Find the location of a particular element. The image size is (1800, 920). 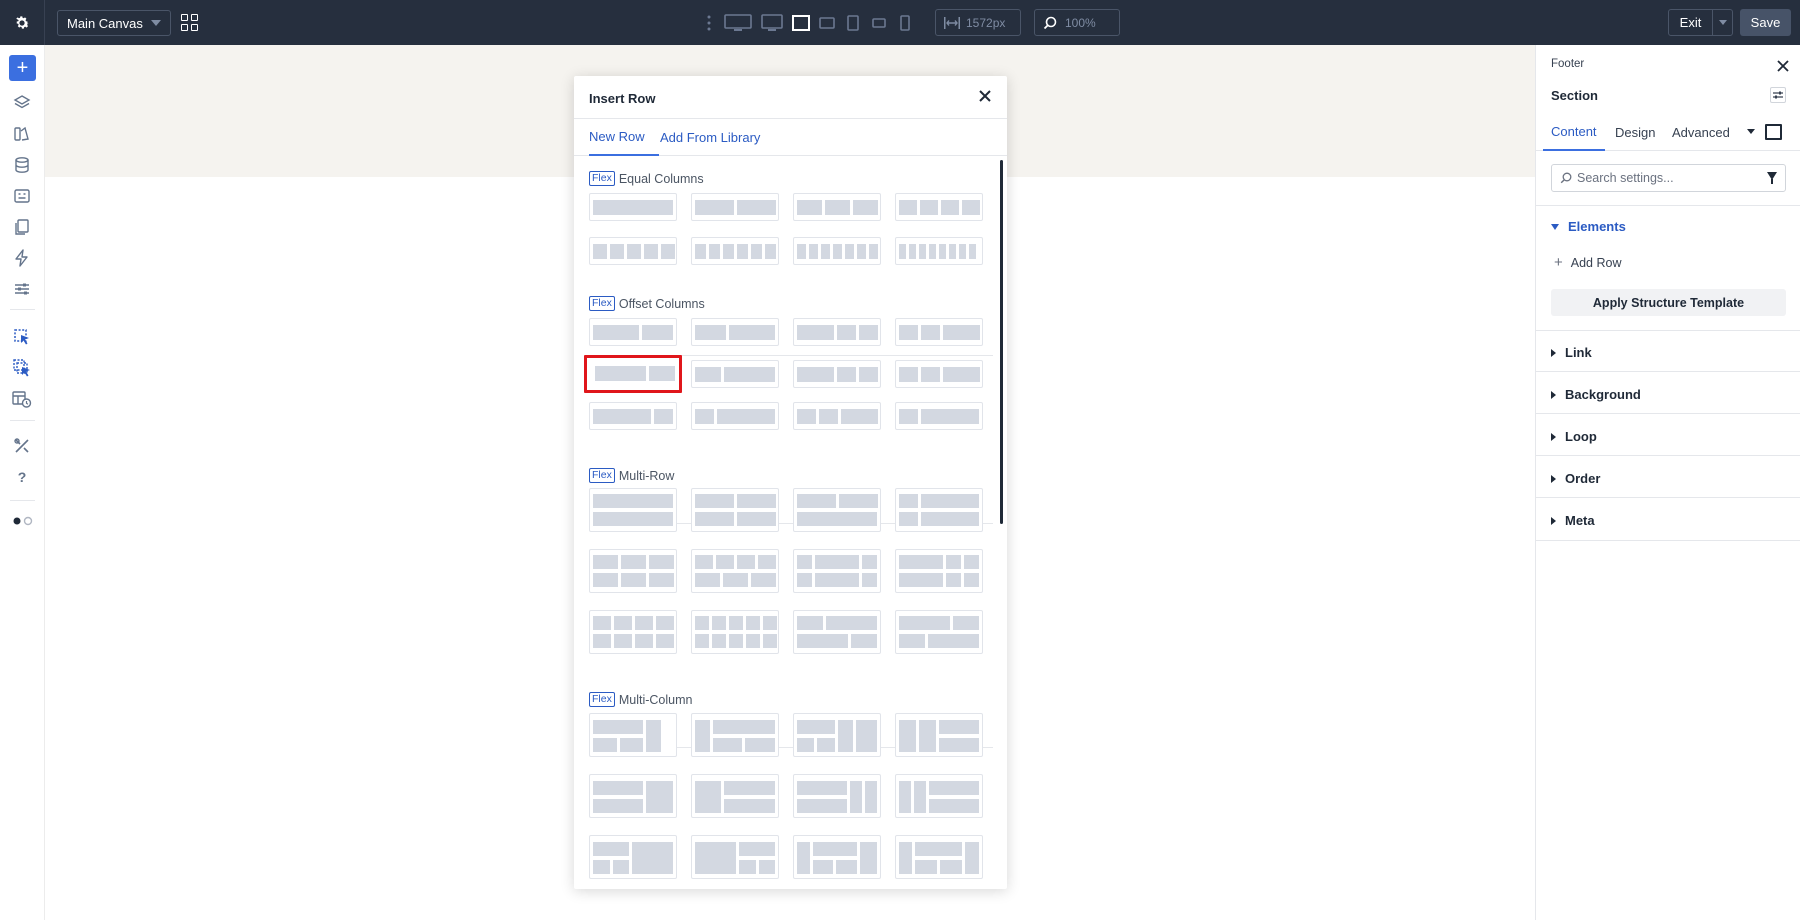

modal-scrollbar is located at coordinates (1001, 342).